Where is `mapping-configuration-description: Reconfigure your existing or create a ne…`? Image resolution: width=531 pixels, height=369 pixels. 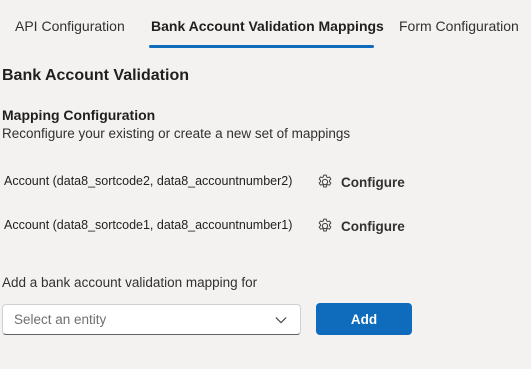 mapping-configuration-description: Reconfigure your existing or create a ne… is located at coordinates (176, 133).